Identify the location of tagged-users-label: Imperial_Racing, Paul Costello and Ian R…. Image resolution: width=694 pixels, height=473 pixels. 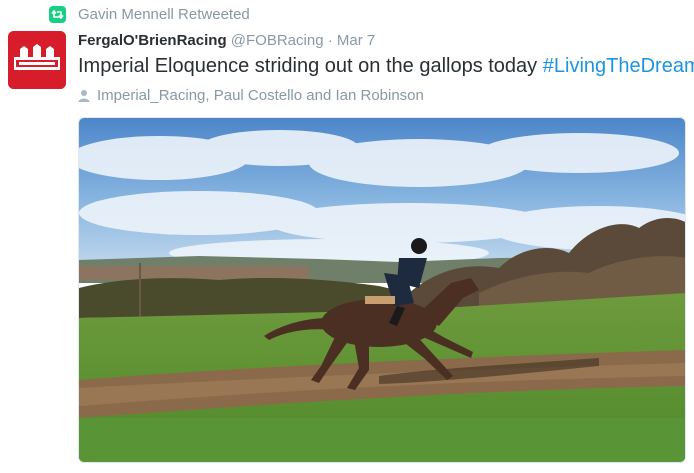
(260, 95).